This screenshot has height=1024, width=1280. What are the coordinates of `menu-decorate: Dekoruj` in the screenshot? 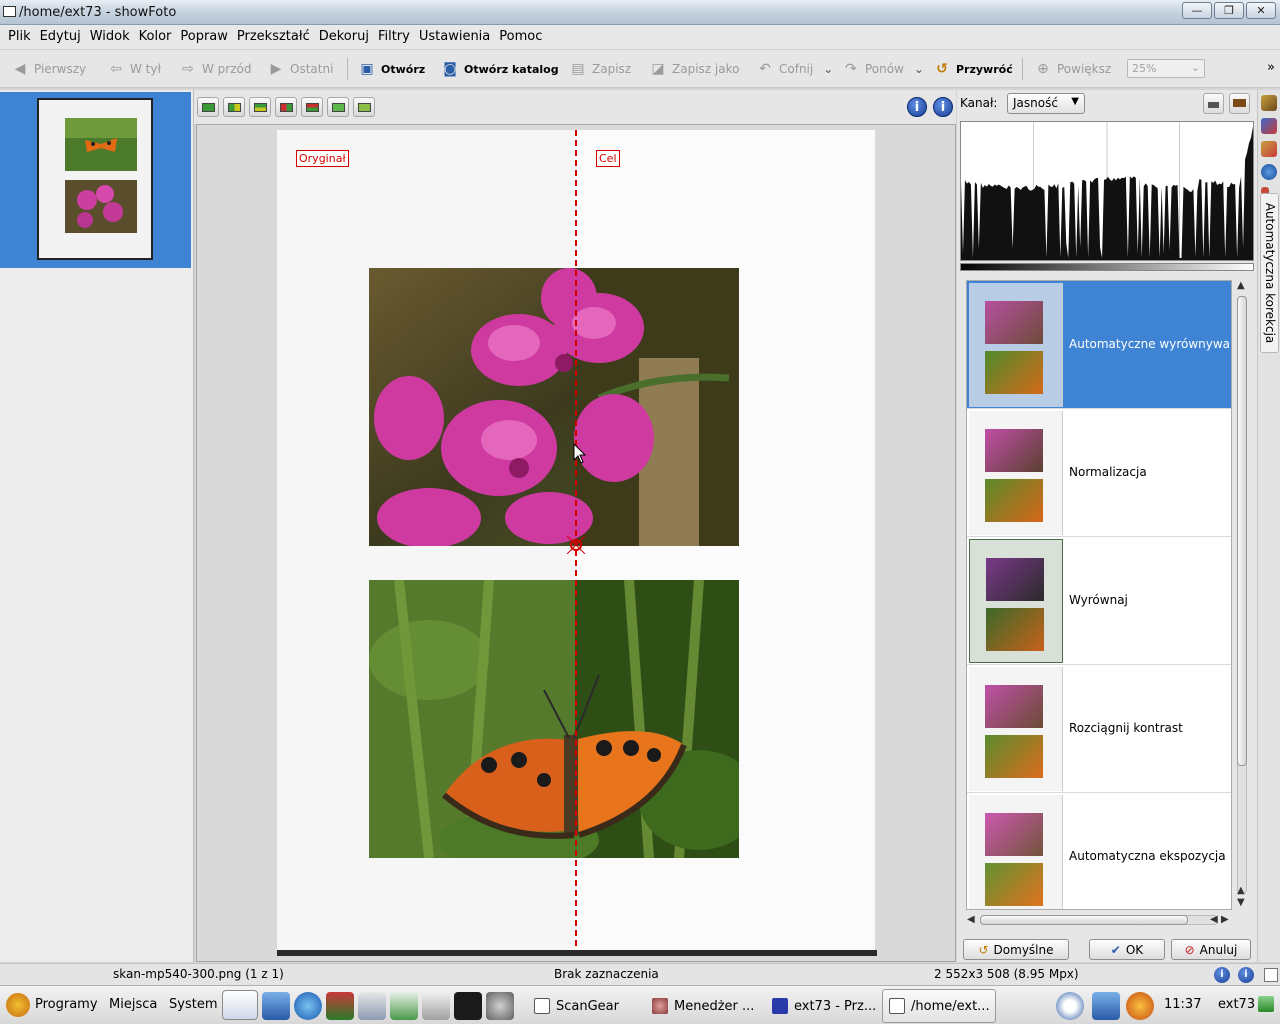 It's located at (344, 37).